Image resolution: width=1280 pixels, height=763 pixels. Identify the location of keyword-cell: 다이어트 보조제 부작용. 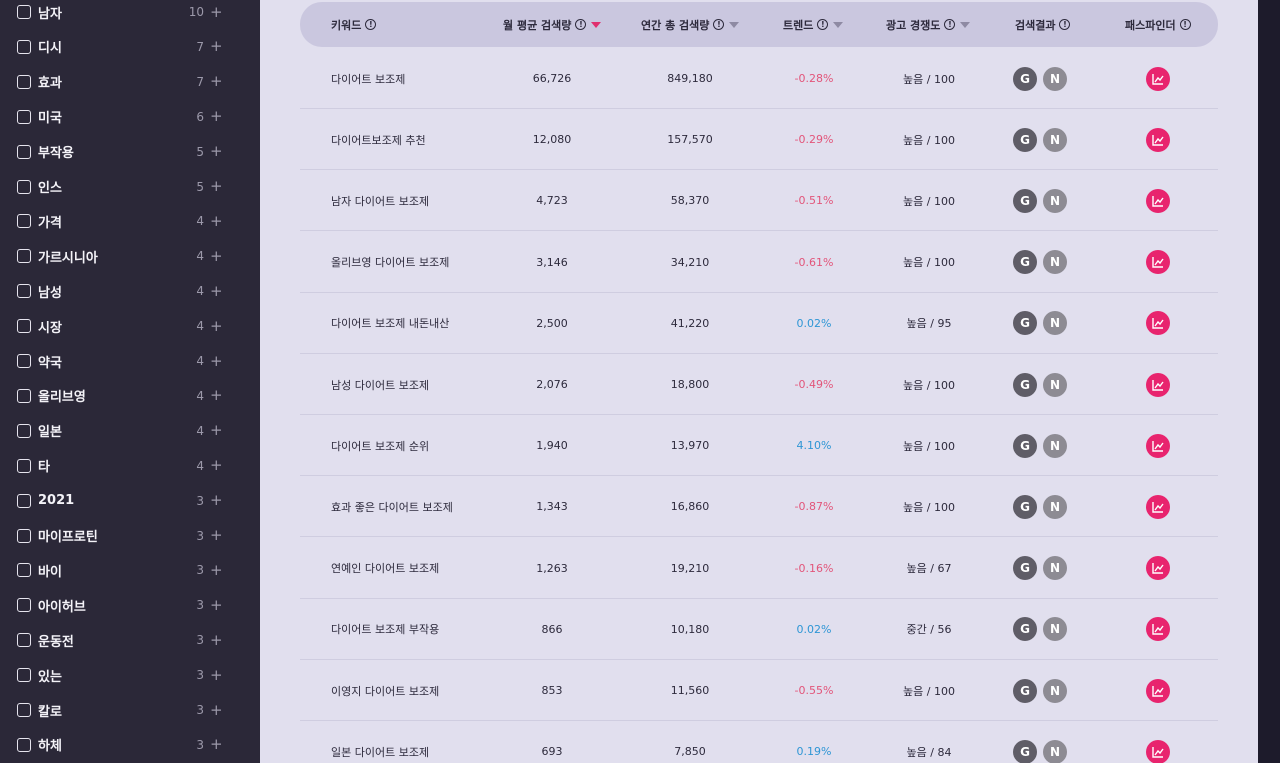
(385, 629).